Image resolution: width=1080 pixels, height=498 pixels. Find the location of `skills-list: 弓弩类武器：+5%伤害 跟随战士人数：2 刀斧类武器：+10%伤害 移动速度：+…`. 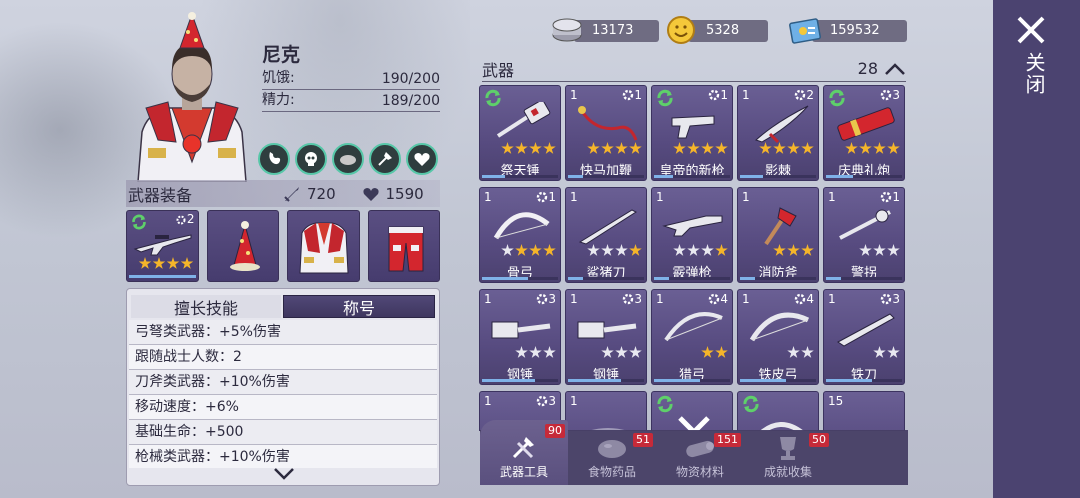

skills-list: 弓弩类武器：+5%伤害 跟随战士人数：2 刀斧类武器：+10%伤害 移动速度：+… is located at coordinates (283, 394).